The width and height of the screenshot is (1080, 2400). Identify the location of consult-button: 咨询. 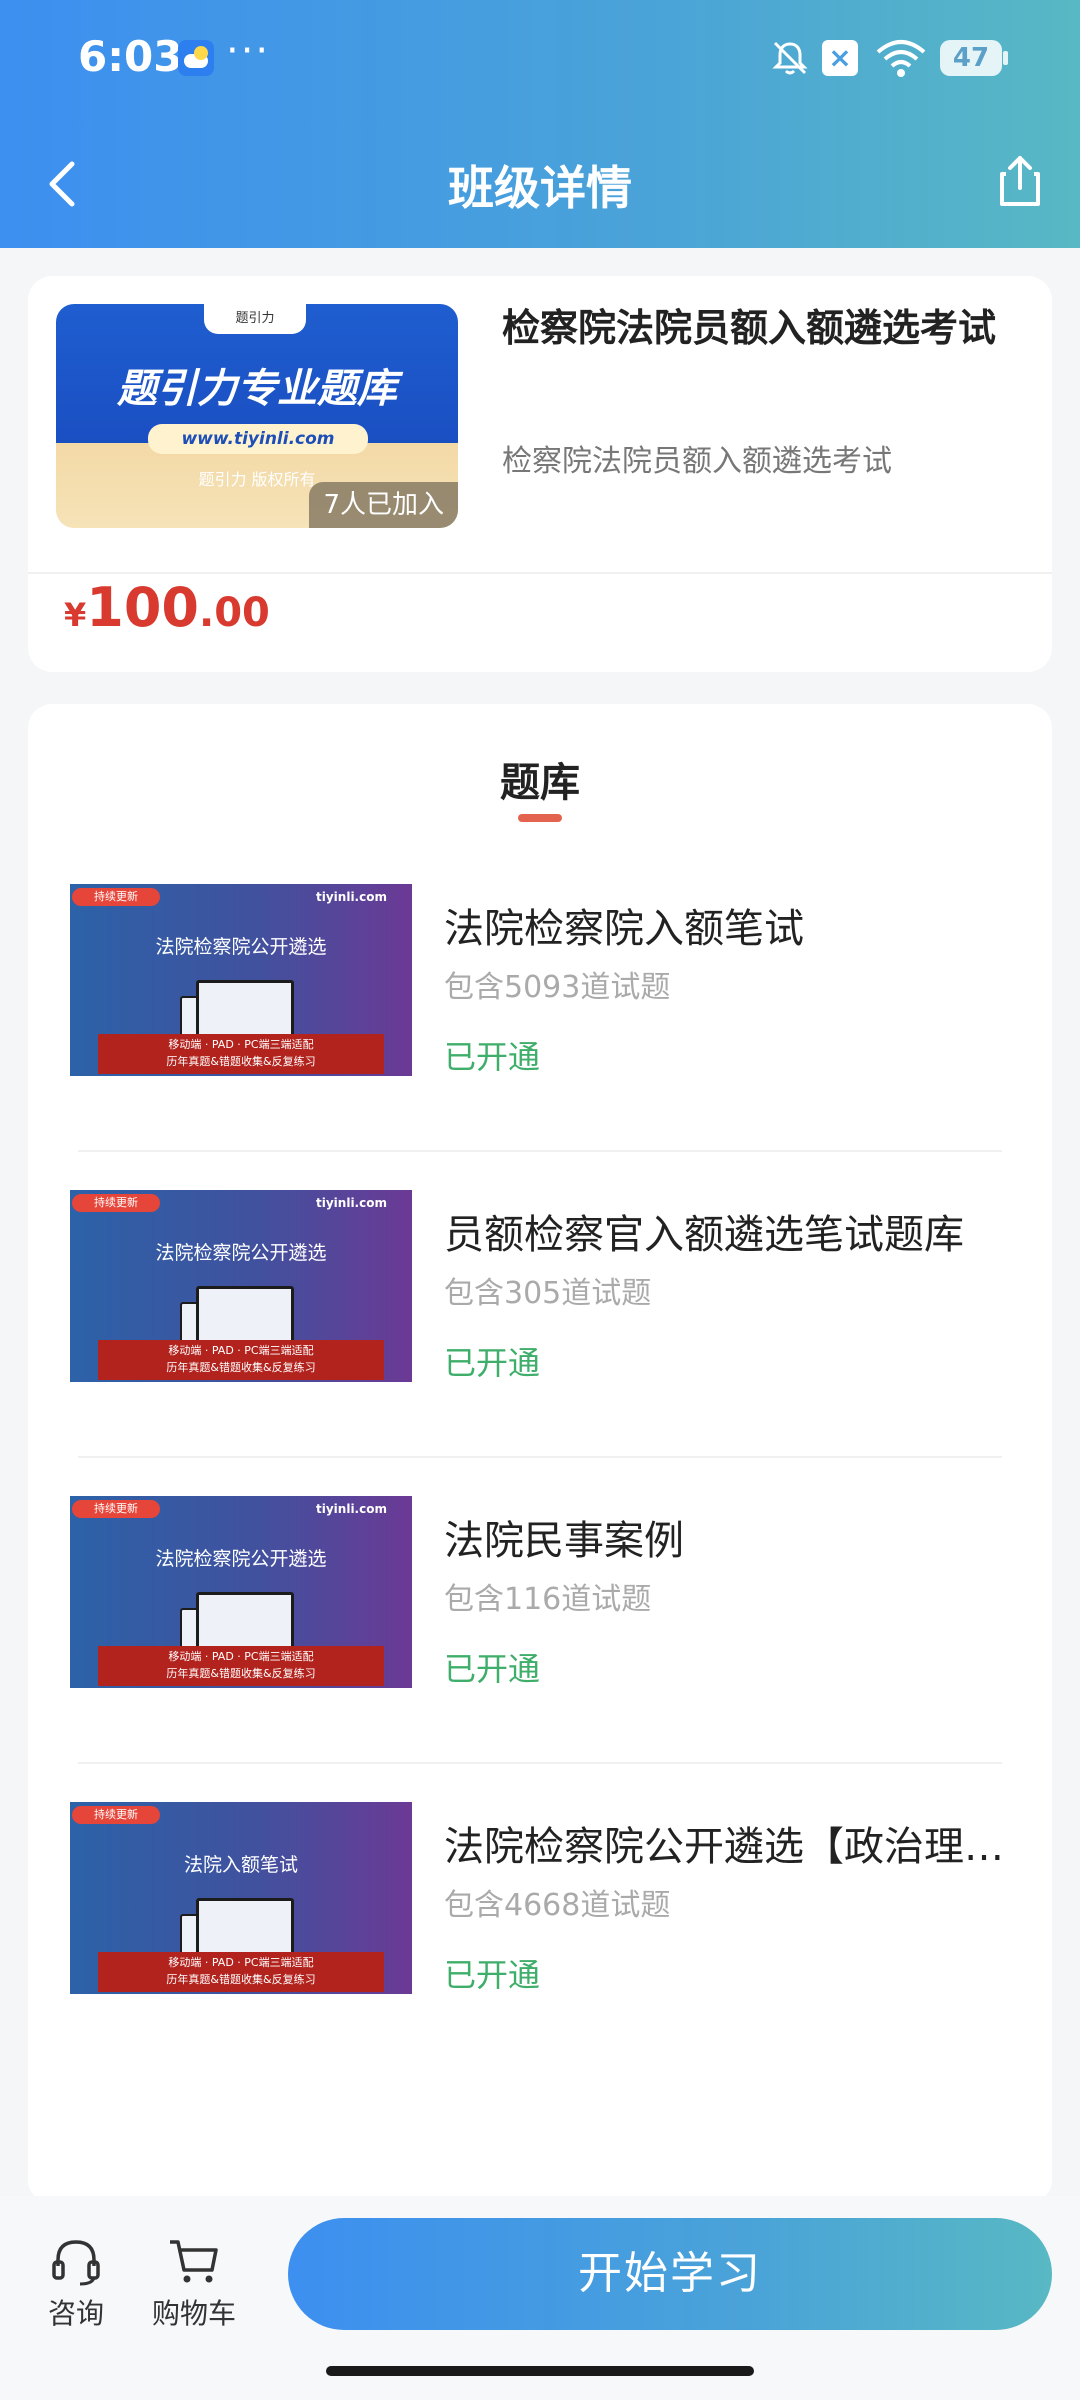
(76, 2286).